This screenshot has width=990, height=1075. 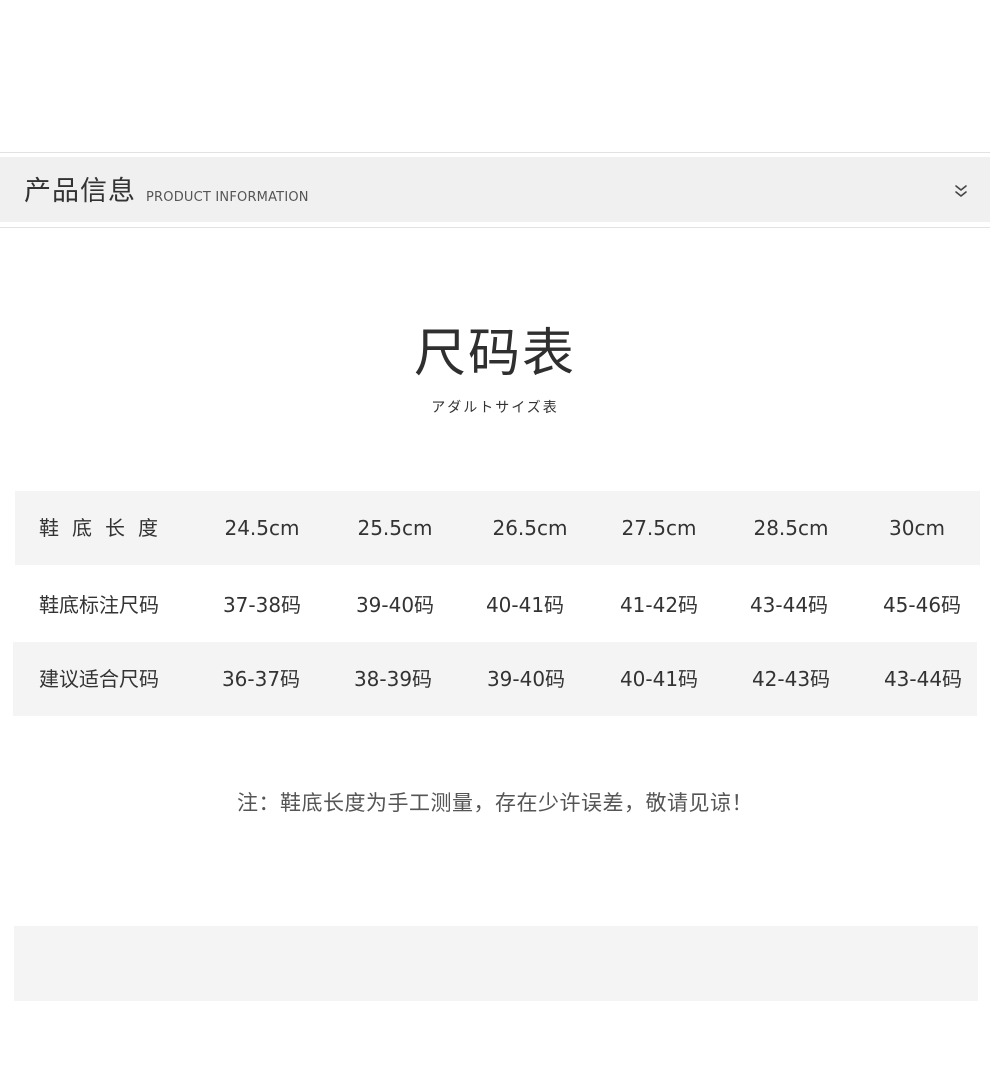 I want to click on header-subtitle: PRODUCT INFORMATION, so click(x=227, y=197).